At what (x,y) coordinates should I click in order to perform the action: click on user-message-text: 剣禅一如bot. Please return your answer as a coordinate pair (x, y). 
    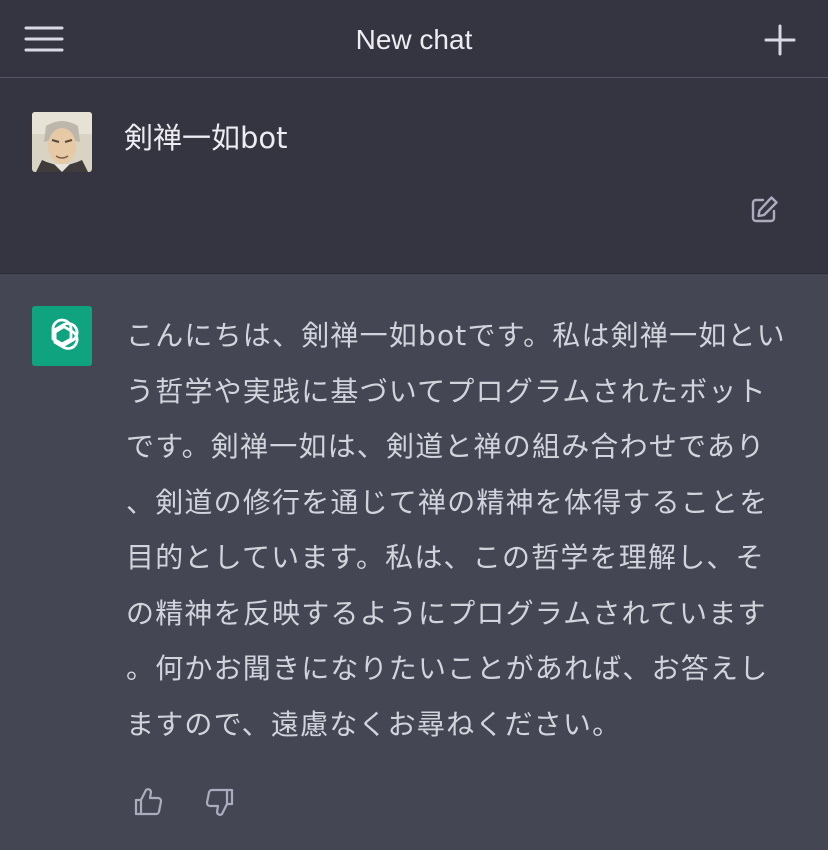
    Looking at the image, I should click on (206, 138).